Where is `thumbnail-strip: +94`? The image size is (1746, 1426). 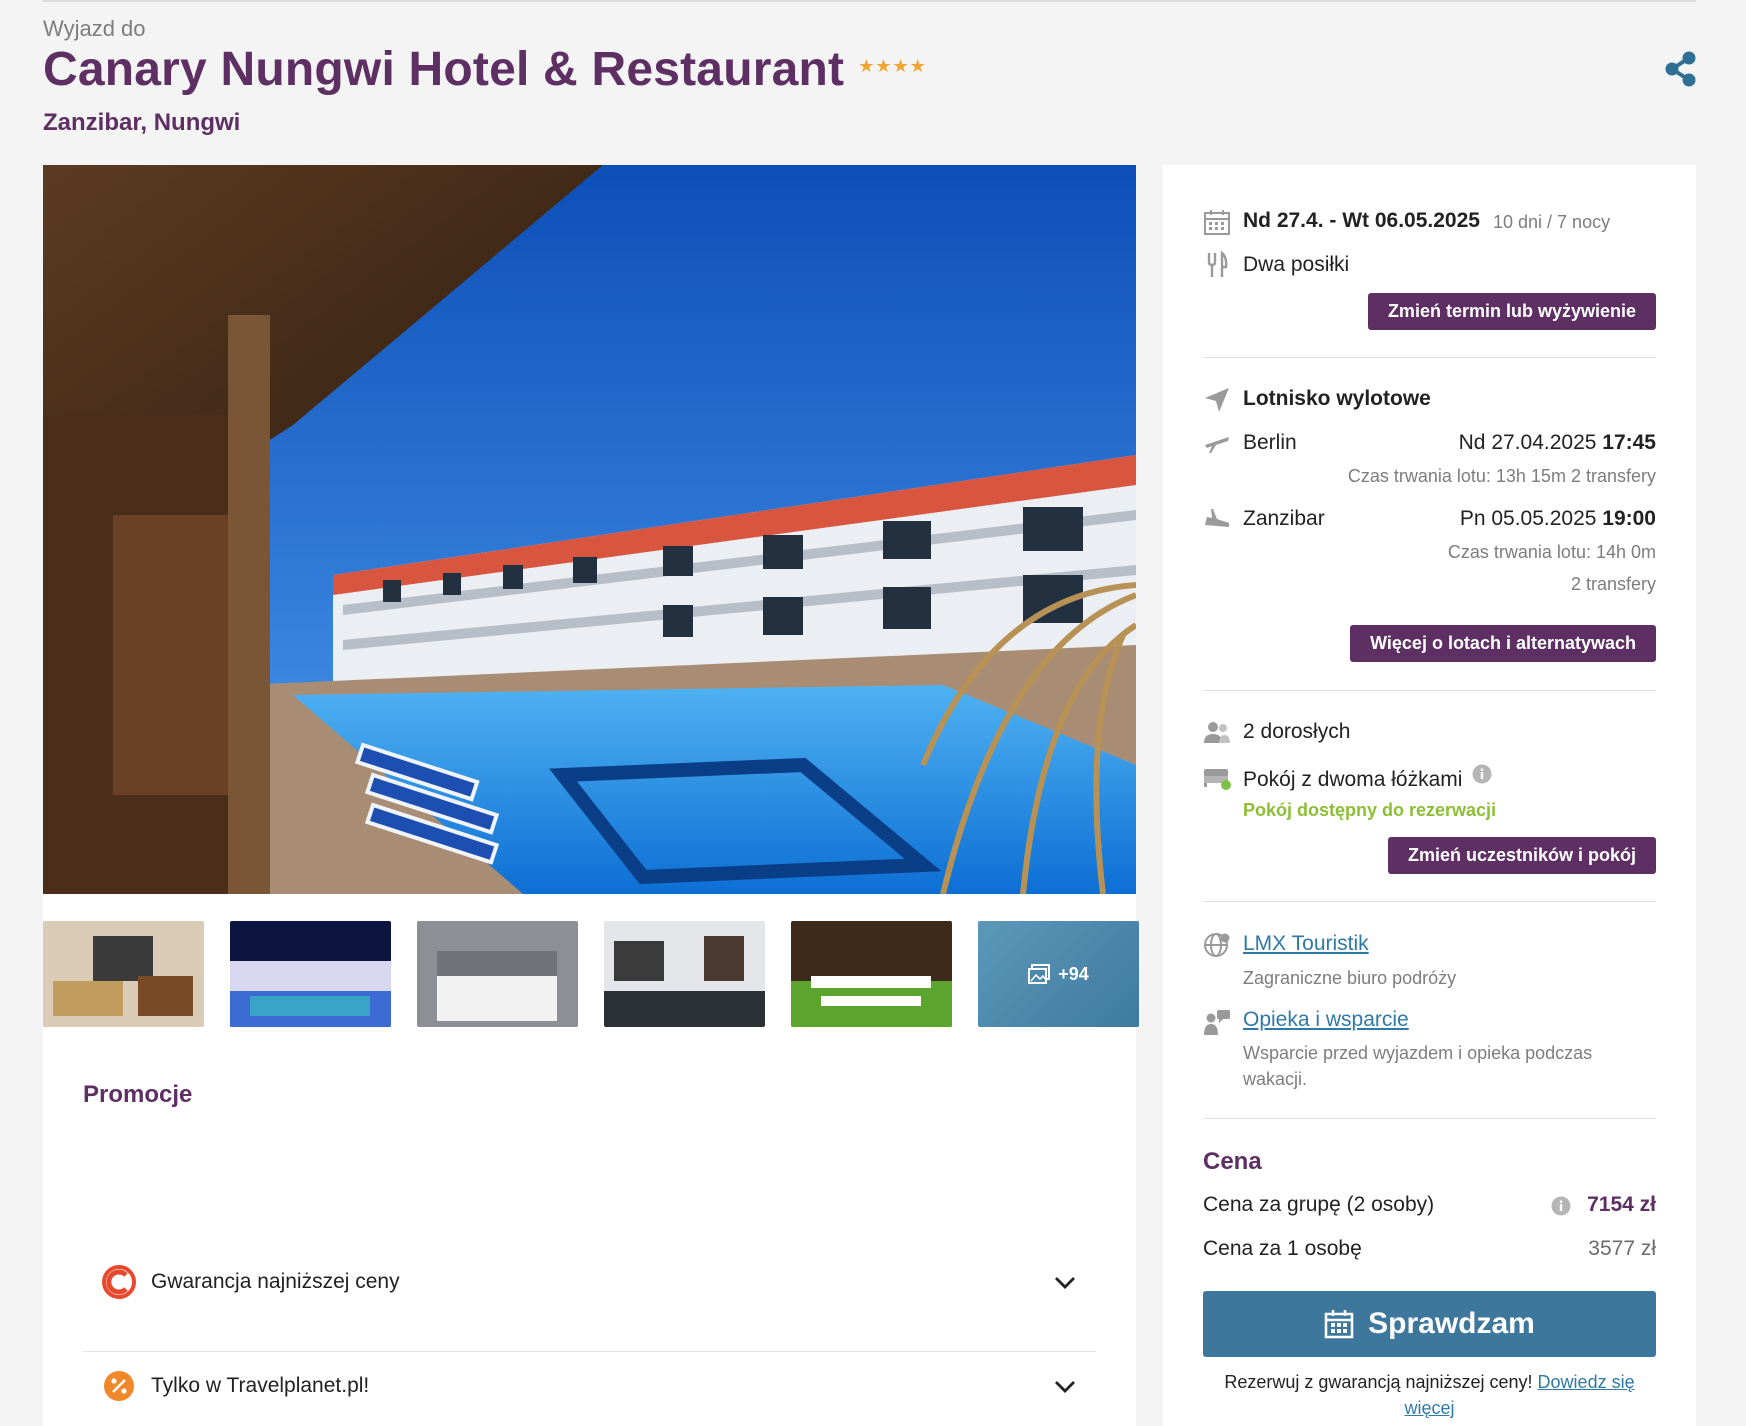 thumbnail-strip: +94 is located at coordinates (591, 974).